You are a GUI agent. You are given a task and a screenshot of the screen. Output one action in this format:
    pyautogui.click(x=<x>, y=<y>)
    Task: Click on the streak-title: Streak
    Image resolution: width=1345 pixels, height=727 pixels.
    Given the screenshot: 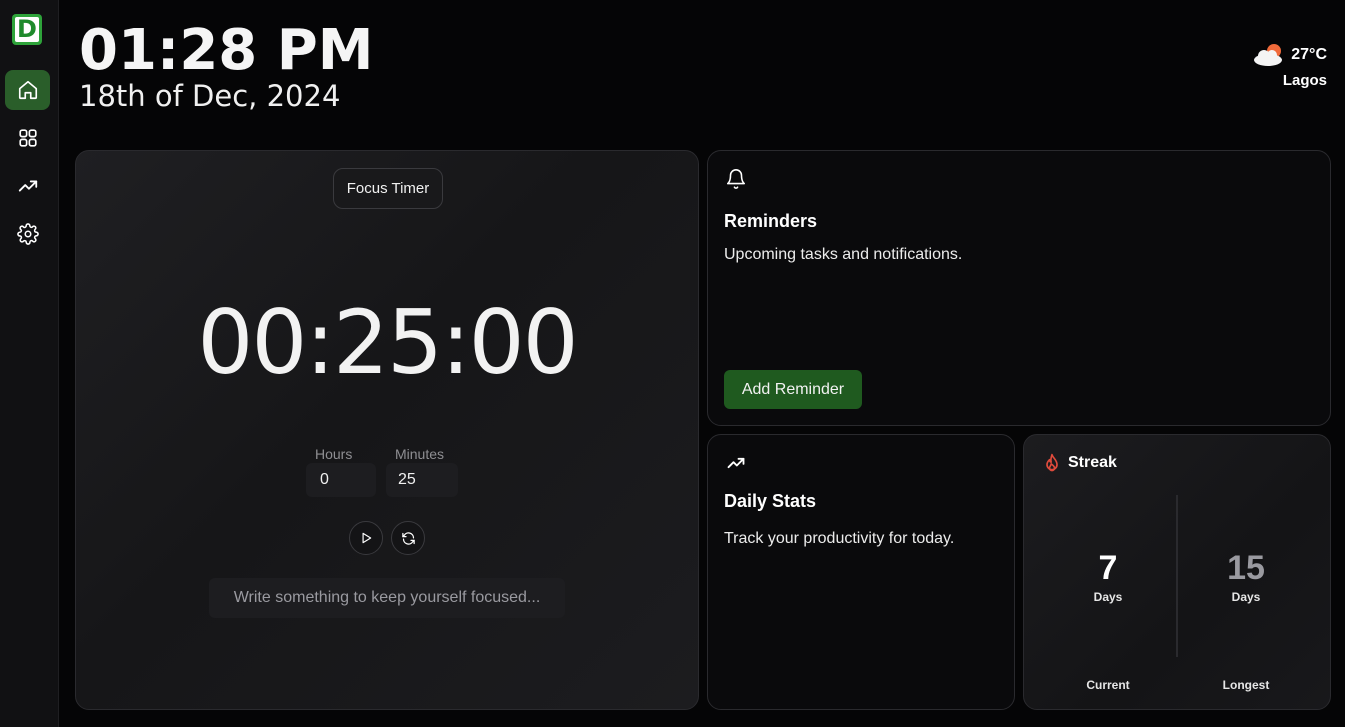 What is the action you would take?
    pyautogui.click(x=1092, y=462)
    